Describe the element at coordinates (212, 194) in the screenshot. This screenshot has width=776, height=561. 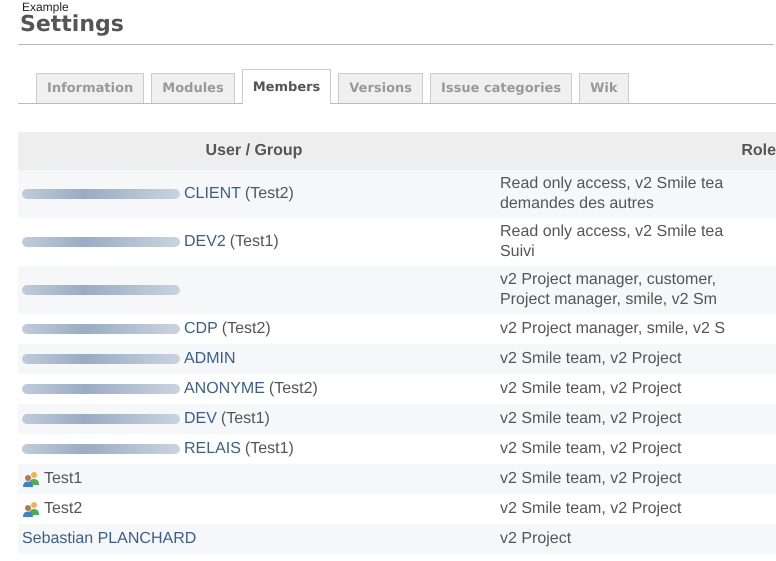
I see `user-link: CLIENT` at that location.